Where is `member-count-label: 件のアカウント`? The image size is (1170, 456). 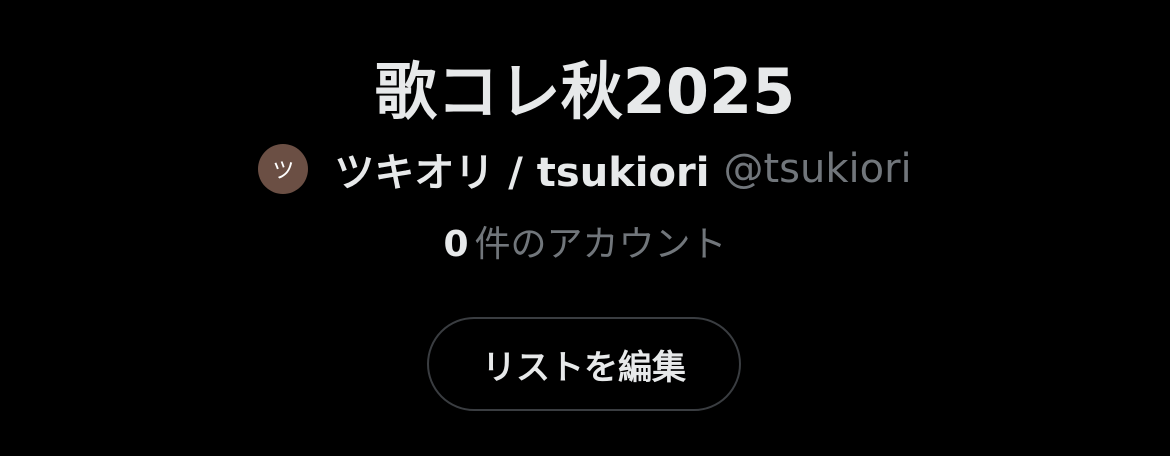 member-count-label: 件のアカウント is located at coordinates (600, 244).